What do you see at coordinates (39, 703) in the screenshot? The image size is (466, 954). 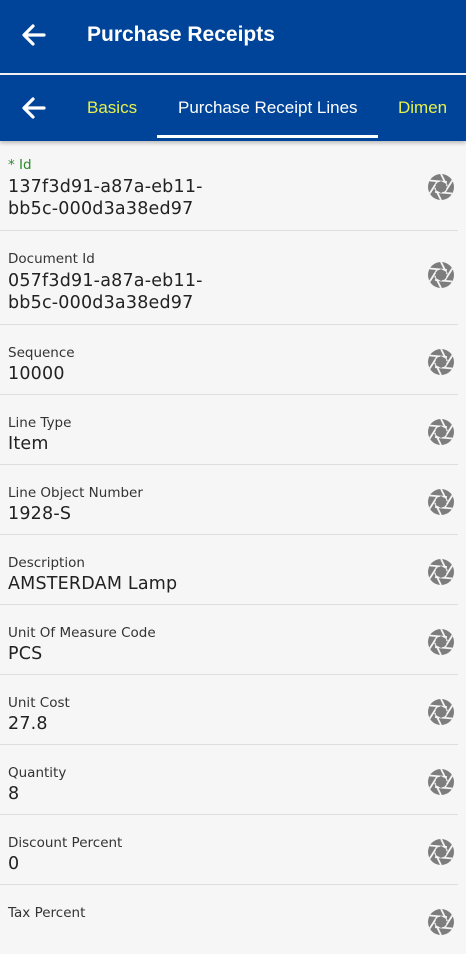 I see `field-label: Unit Cost` at bounding box center [39, 703].